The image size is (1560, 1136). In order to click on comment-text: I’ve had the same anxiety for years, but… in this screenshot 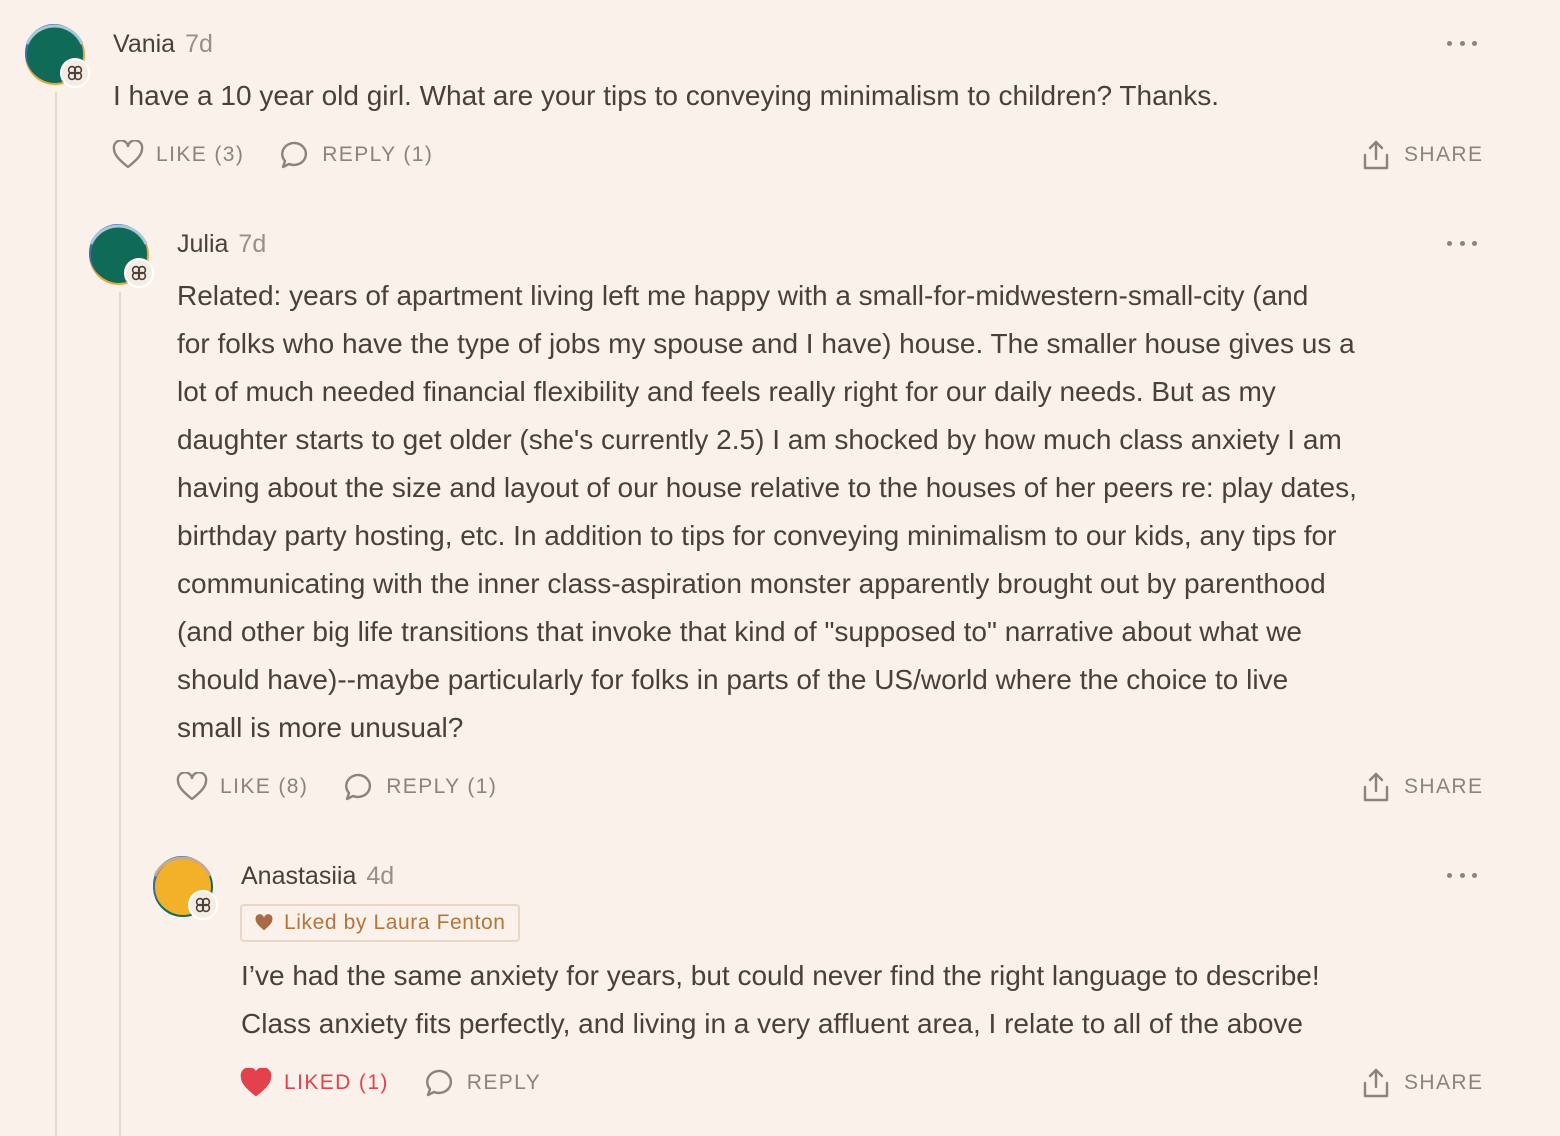, I will do `click(866, 1000)`.